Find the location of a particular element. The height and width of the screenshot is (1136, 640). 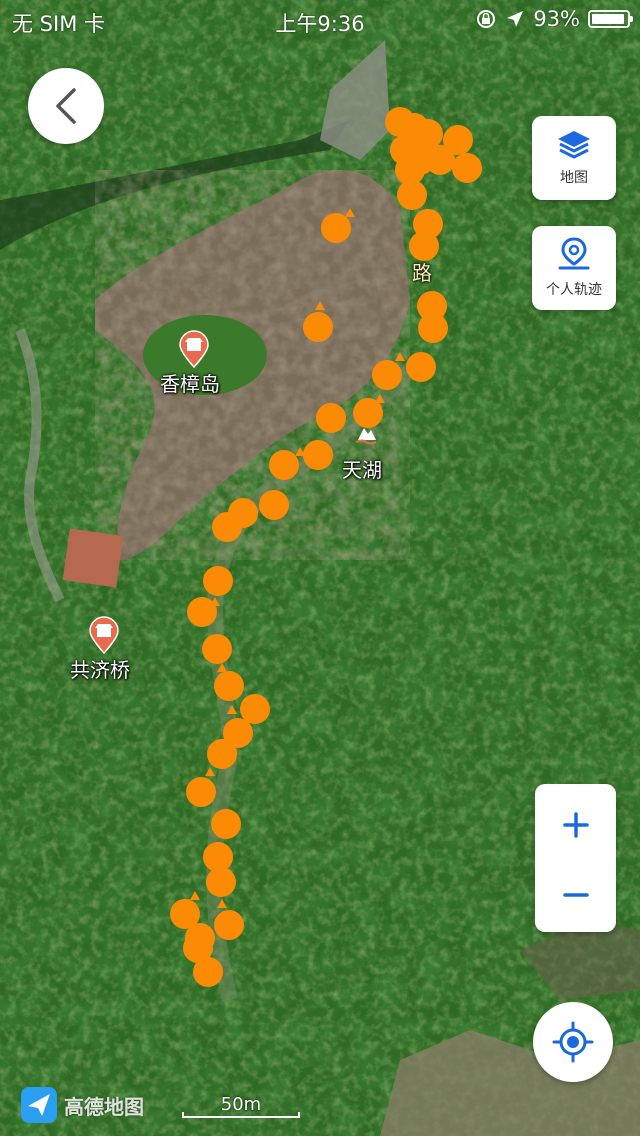

road-label: 路 is located at coordinates (422, 273).